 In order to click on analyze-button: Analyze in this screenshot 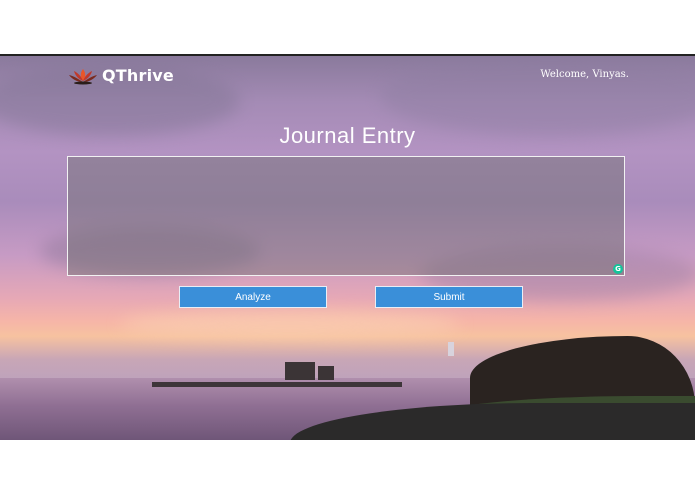, I will do `click(253, 297)`.